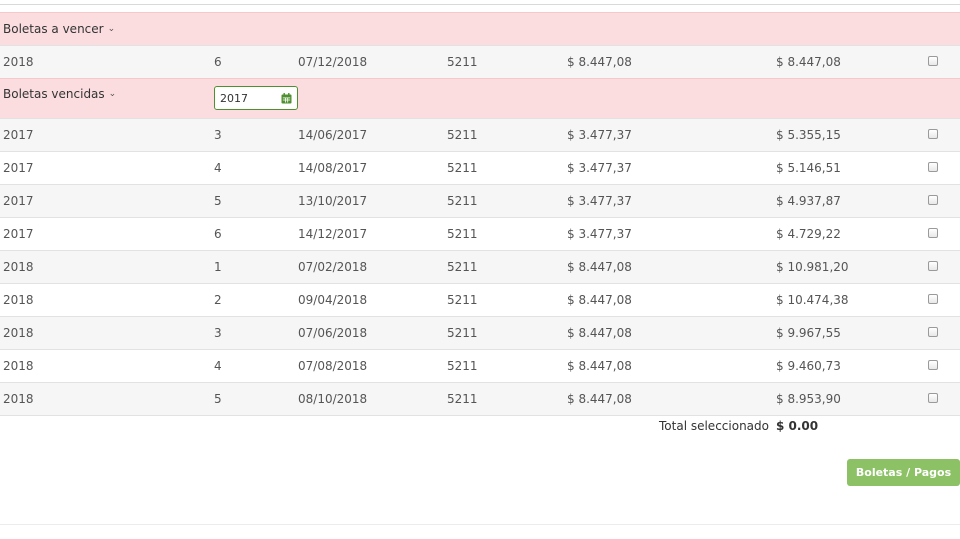  I want to click on table-row: 2017 6 14/12/2017 5211 $ 3.477,37 $ 4.729,22, so click(480, 233).